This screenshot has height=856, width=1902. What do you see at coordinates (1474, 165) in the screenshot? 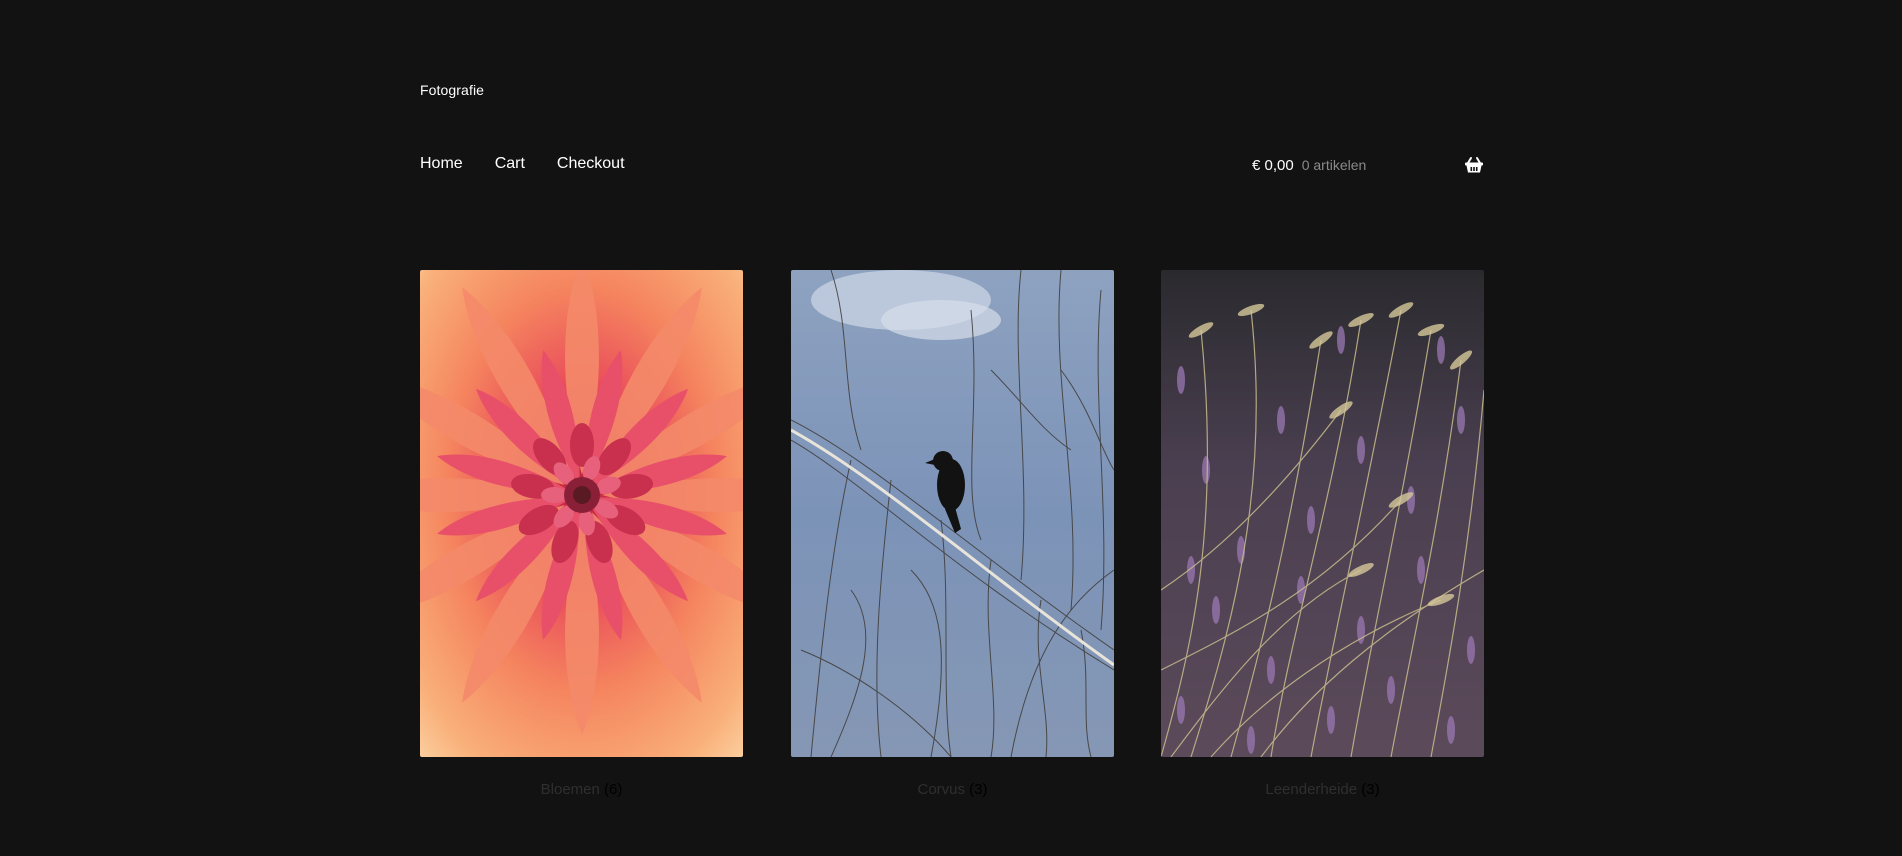
I see `basket-icon` at bounding box center [1474, 165].